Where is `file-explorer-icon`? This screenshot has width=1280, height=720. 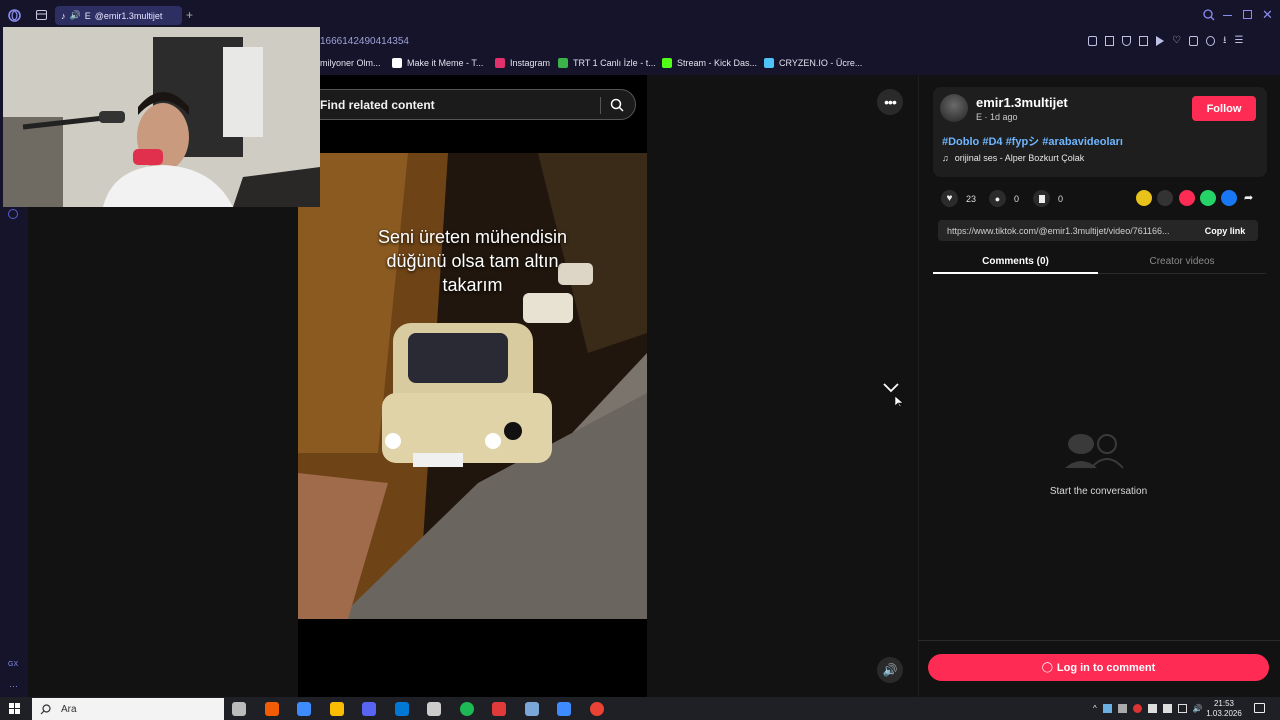 file-explorer-icon is located at coordinates (336, 709).